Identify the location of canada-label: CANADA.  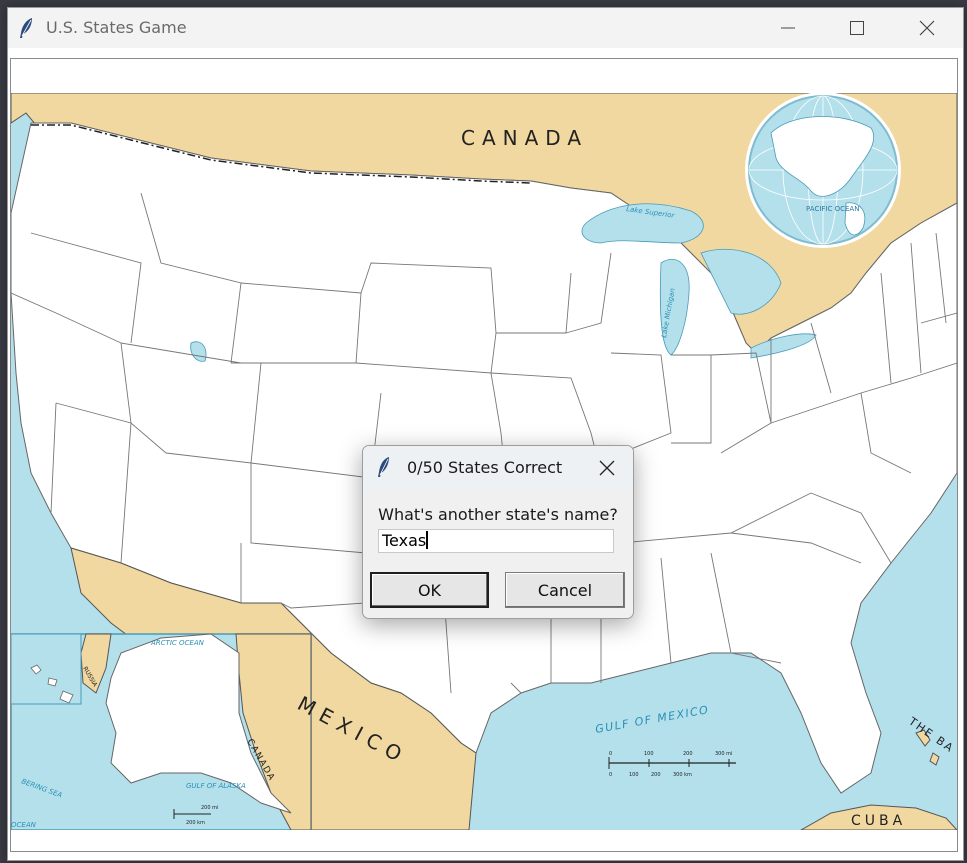
(524, 138).